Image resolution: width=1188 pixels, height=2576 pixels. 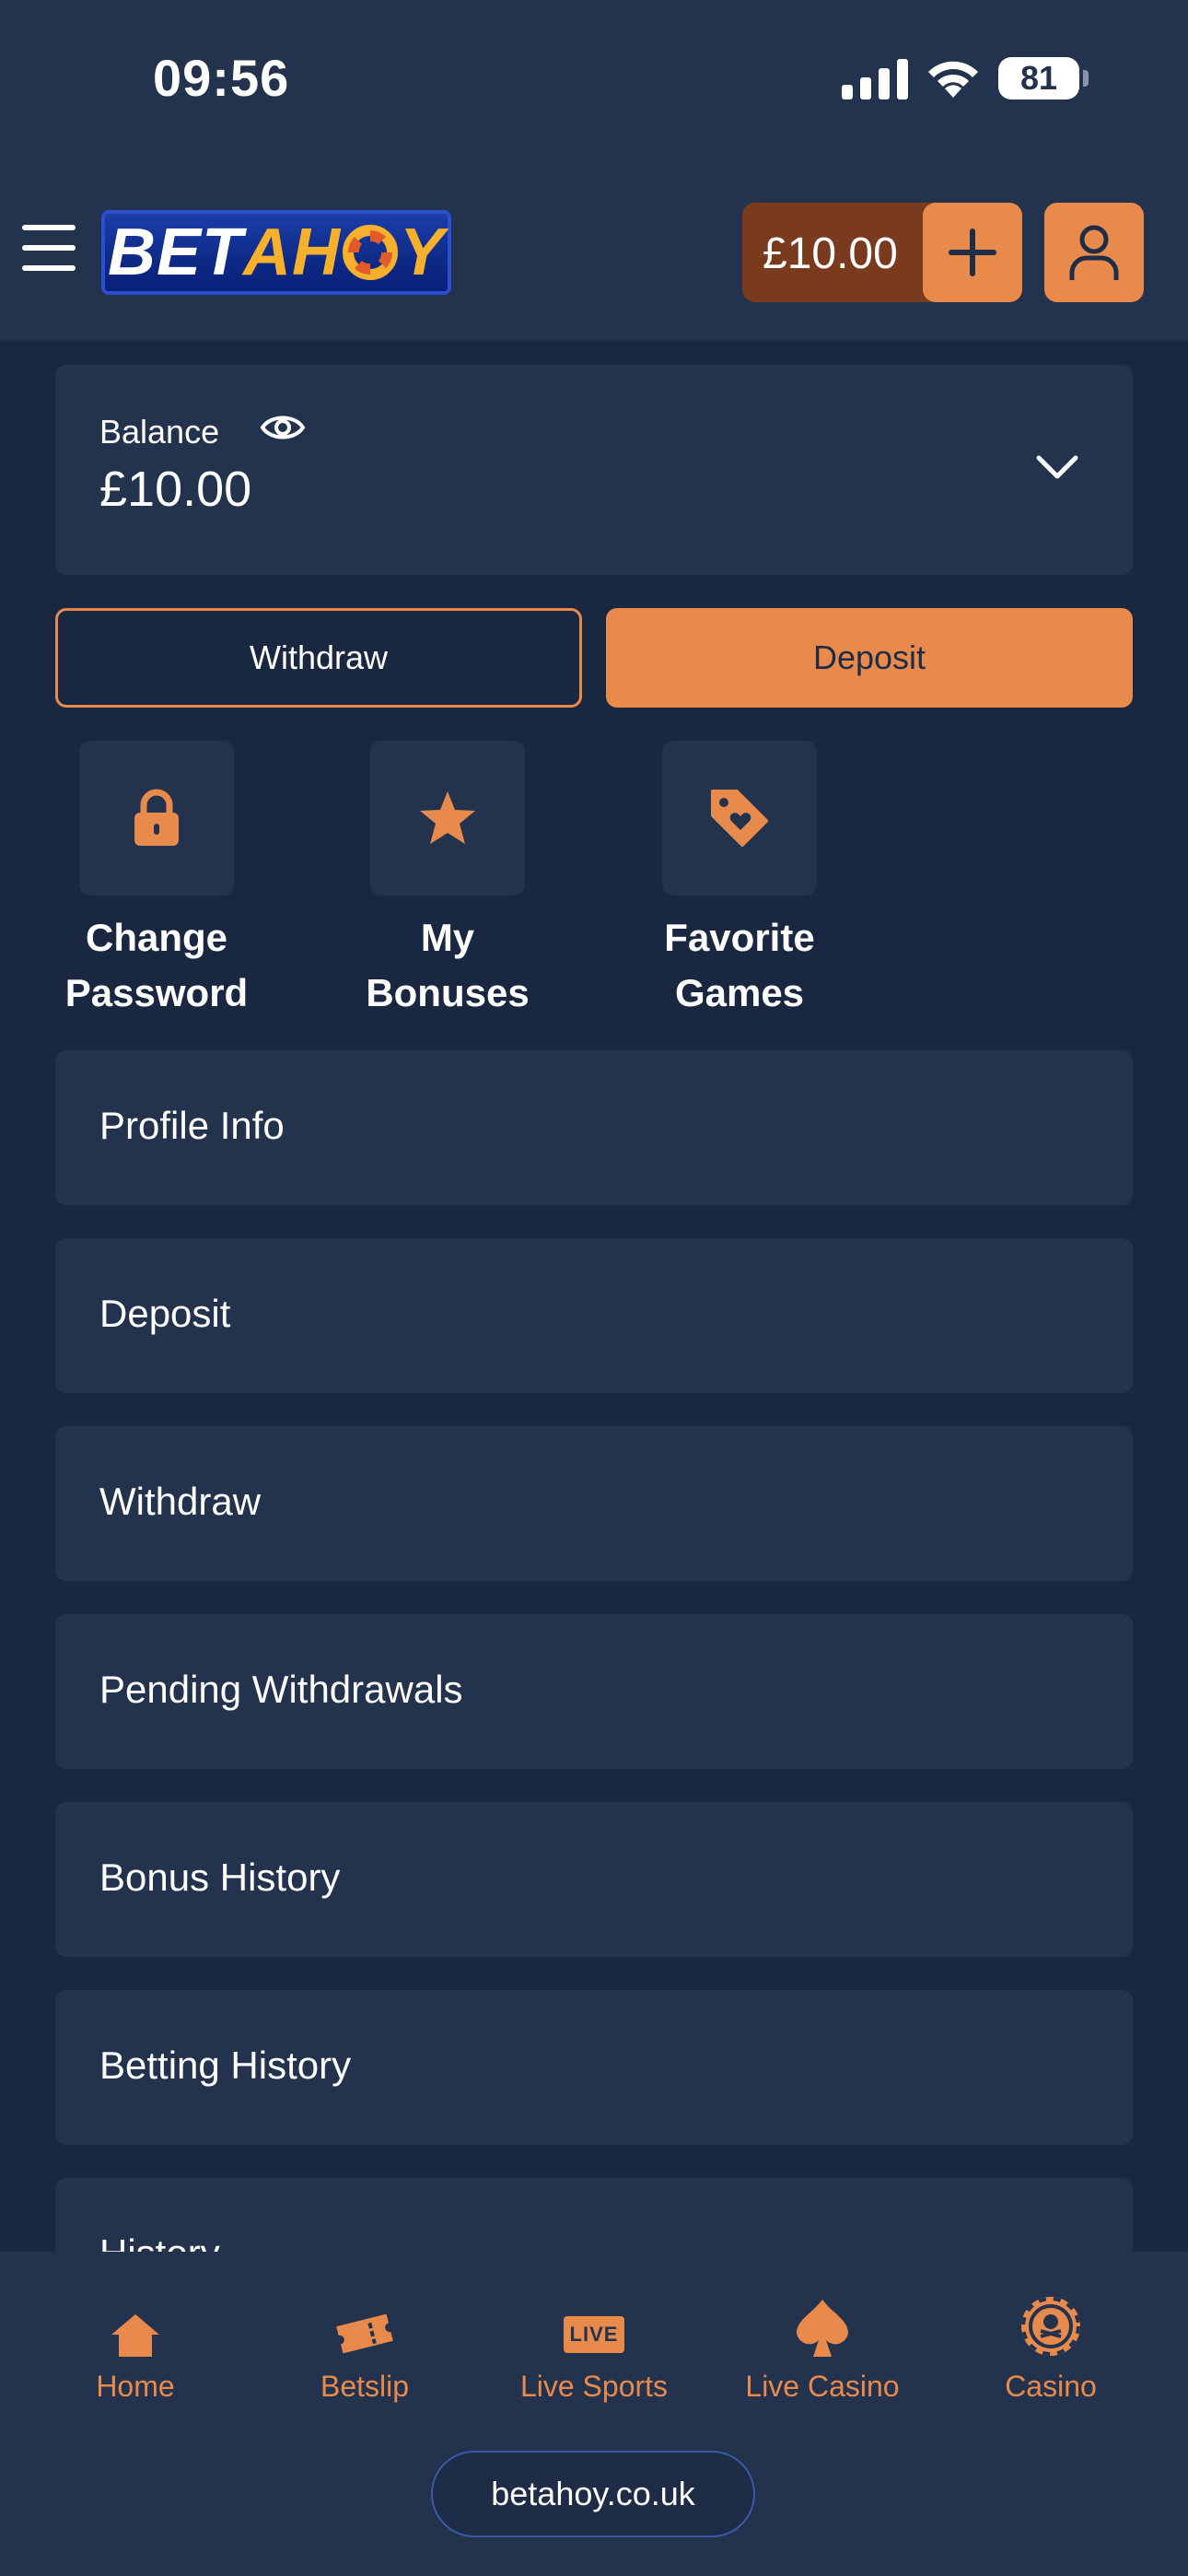 What do you see at coordinates (594, 2334) in the screenshot?
I see `live-icon: LIVE` at bounding box center [594, 2334].